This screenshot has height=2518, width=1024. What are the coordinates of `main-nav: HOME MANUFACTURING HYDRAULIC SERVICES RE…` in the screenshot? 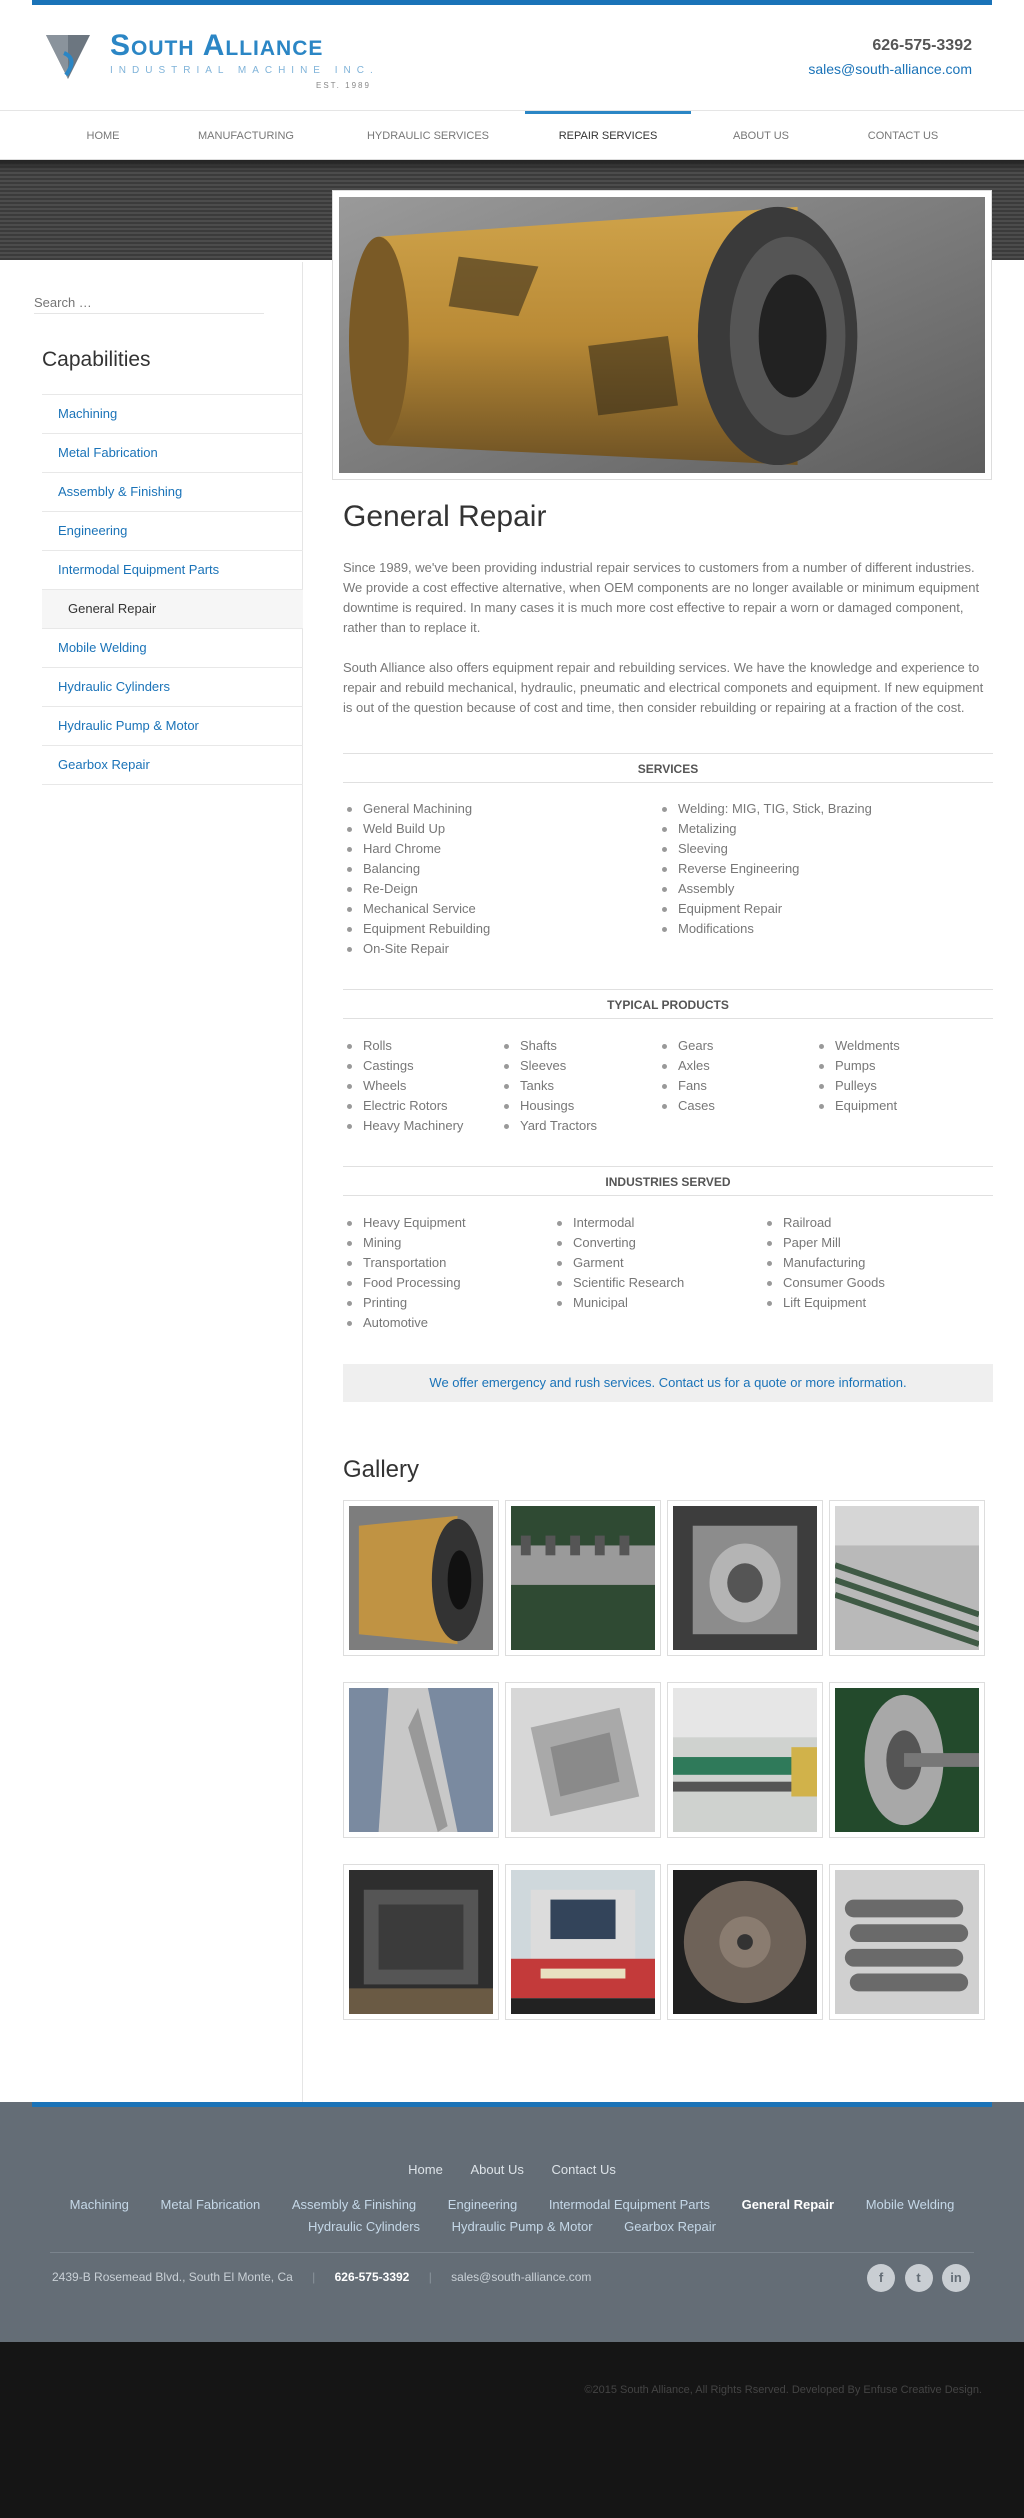 It's located at (512, 135).